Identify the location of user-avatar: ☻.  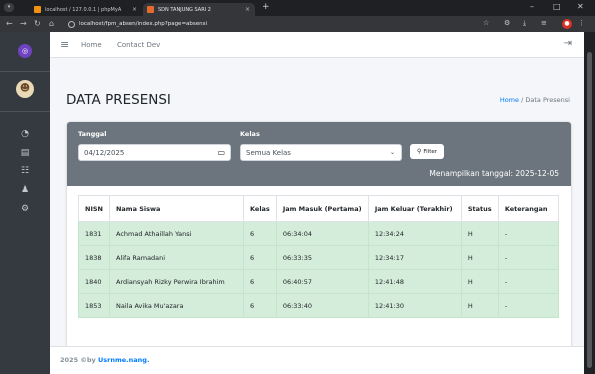
(25, 89).